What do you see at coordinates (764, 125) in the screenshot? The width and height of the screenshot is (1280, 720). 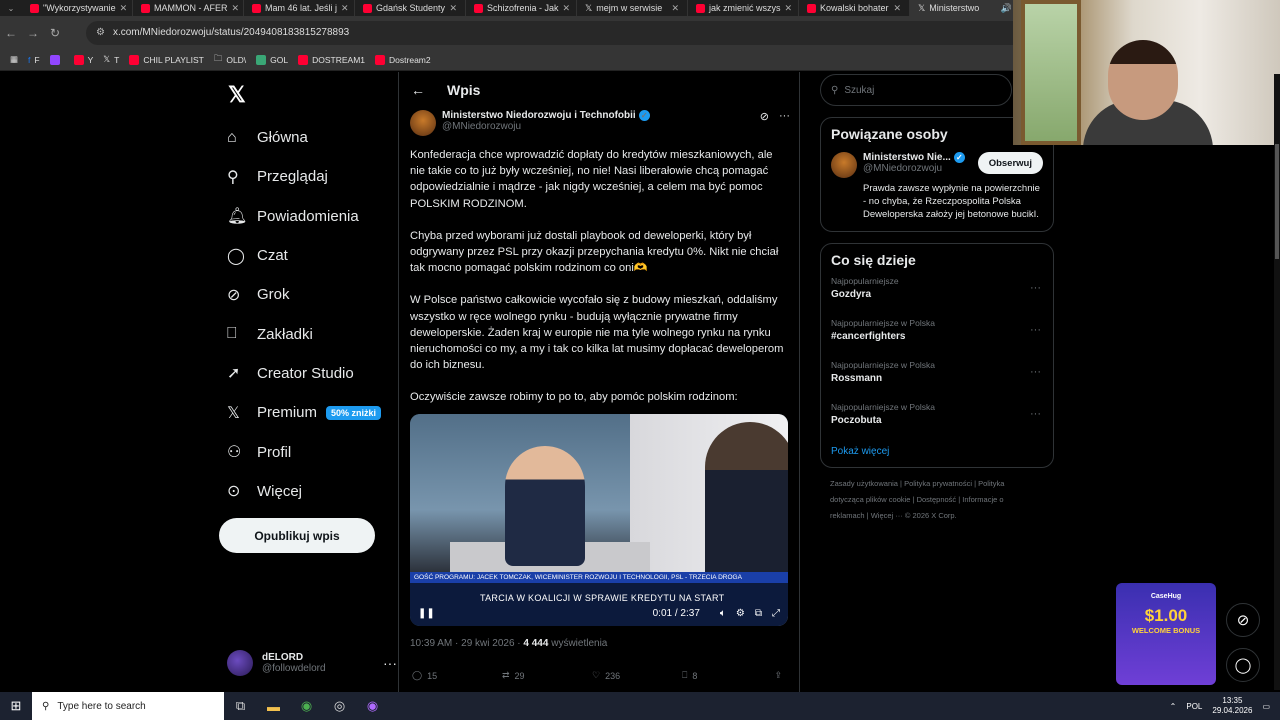 I see `grok-icon: ⊘` at bounding box center [764, 125].